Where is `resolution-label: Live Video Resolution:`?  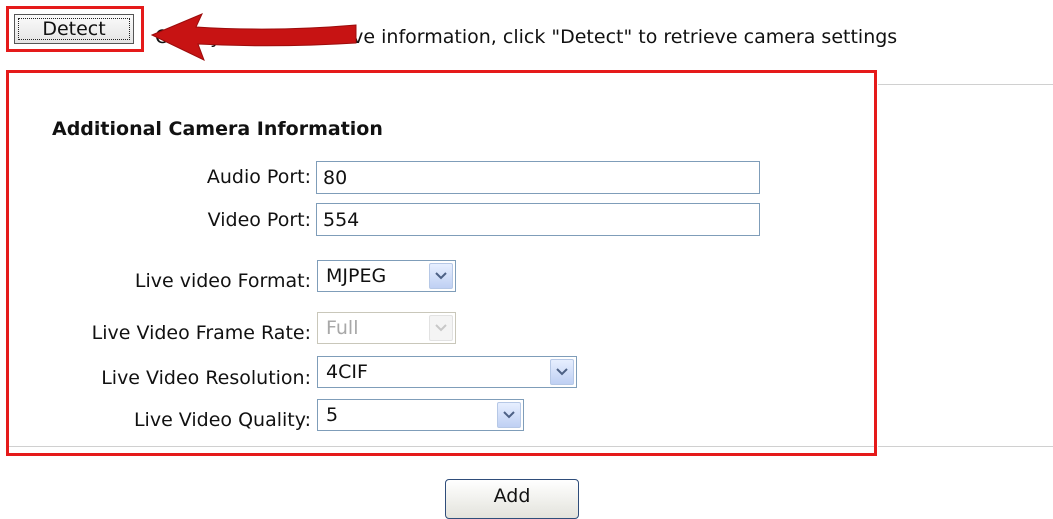 resolution-label: Live Video Resolution: is located at coordinates (206, 378).